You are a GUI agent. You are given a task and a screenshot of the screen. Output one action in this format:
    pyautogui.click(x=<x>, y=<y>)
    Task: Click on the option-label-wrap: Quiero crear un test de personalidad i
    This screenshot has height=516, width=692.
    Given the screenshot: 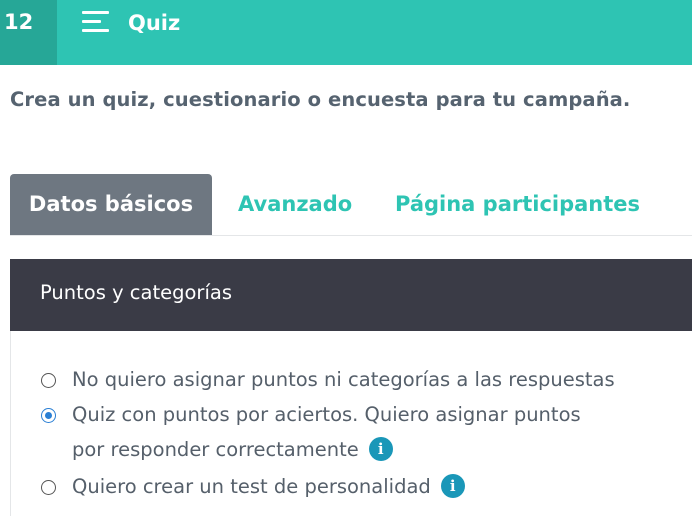 What is the action you would take?
    pyautogui.click(x=268, y=487)
    